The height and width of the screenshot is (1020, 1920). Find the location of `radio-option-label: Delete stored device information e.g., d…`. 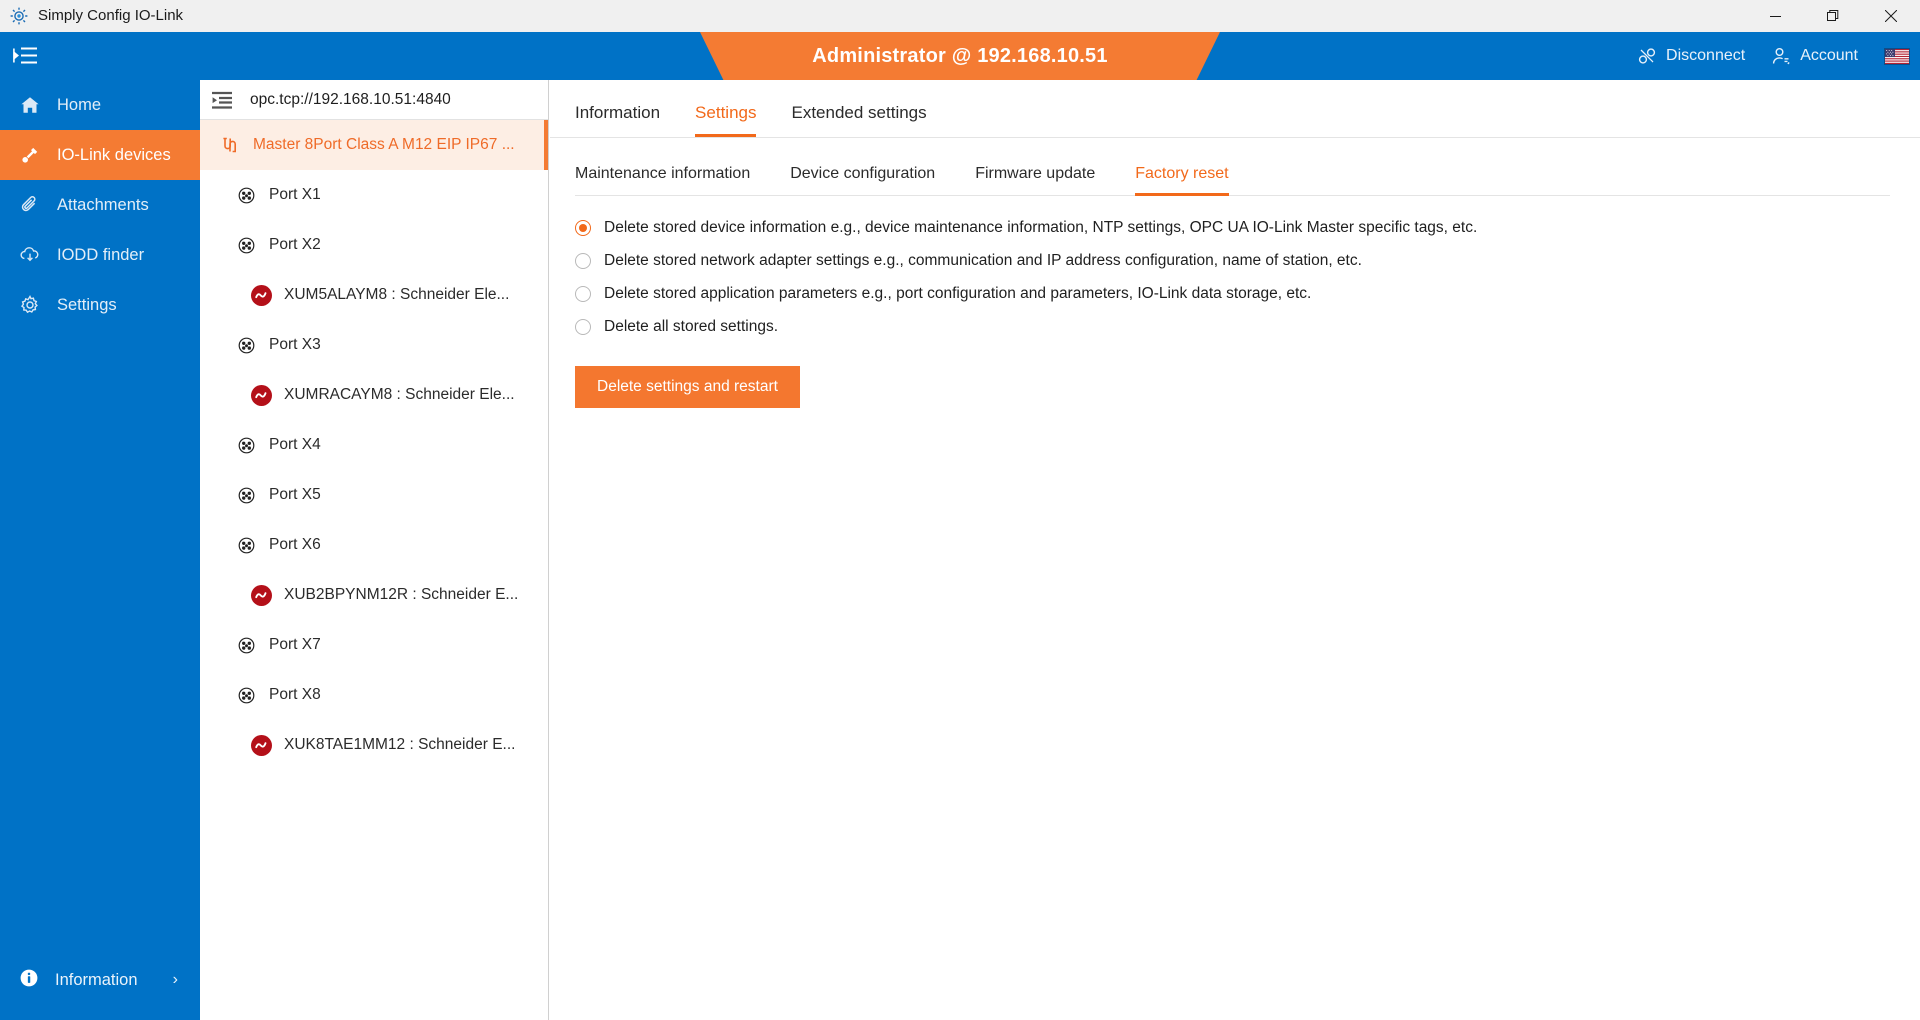

radio-option-label: Delete stored device information e.g., d… is located at coordinates (1041, 227).